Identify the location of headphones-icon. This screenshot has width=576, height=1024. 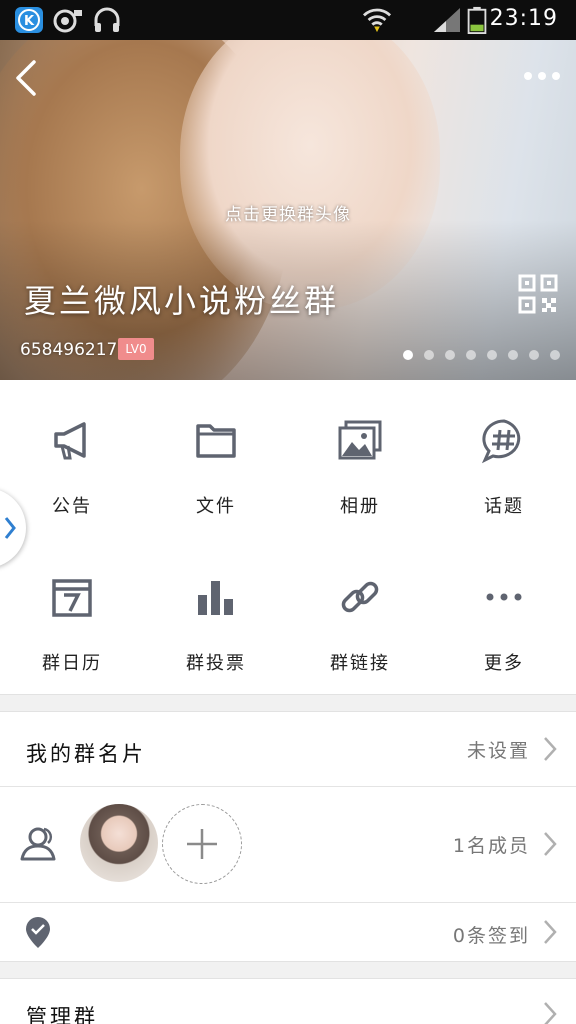
(107, 19).